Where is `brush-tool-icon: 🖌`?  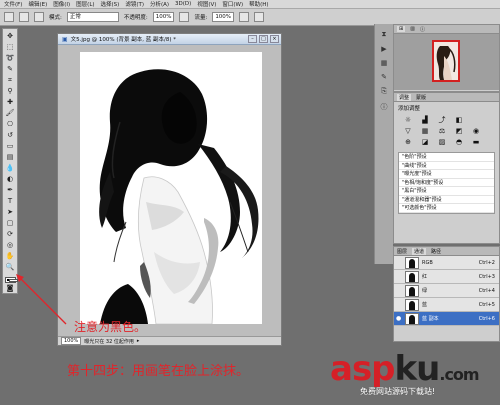
brush-tool-icon: 🖌 is located at coordinates (10, 113).